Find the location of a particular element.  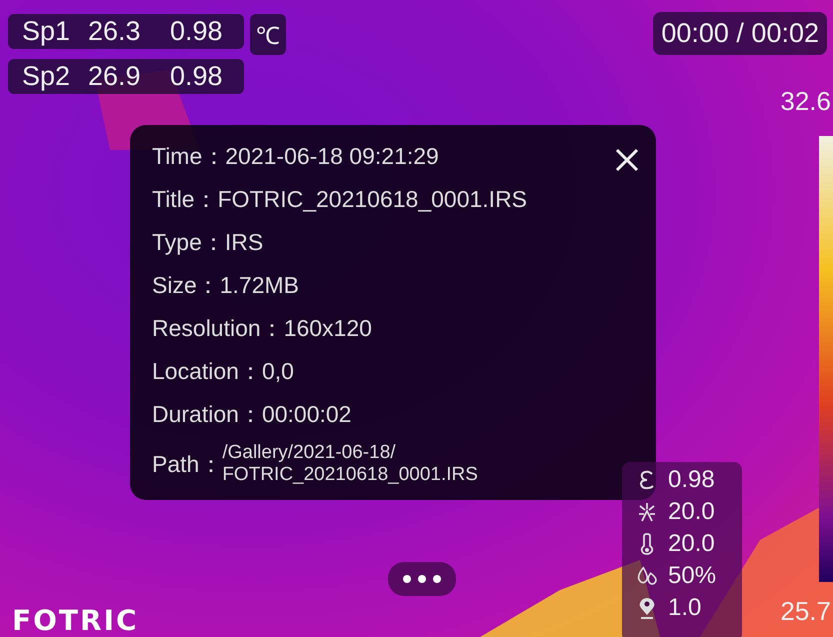

spot-temperature: 26.9 is located at coordinates (115, 76).